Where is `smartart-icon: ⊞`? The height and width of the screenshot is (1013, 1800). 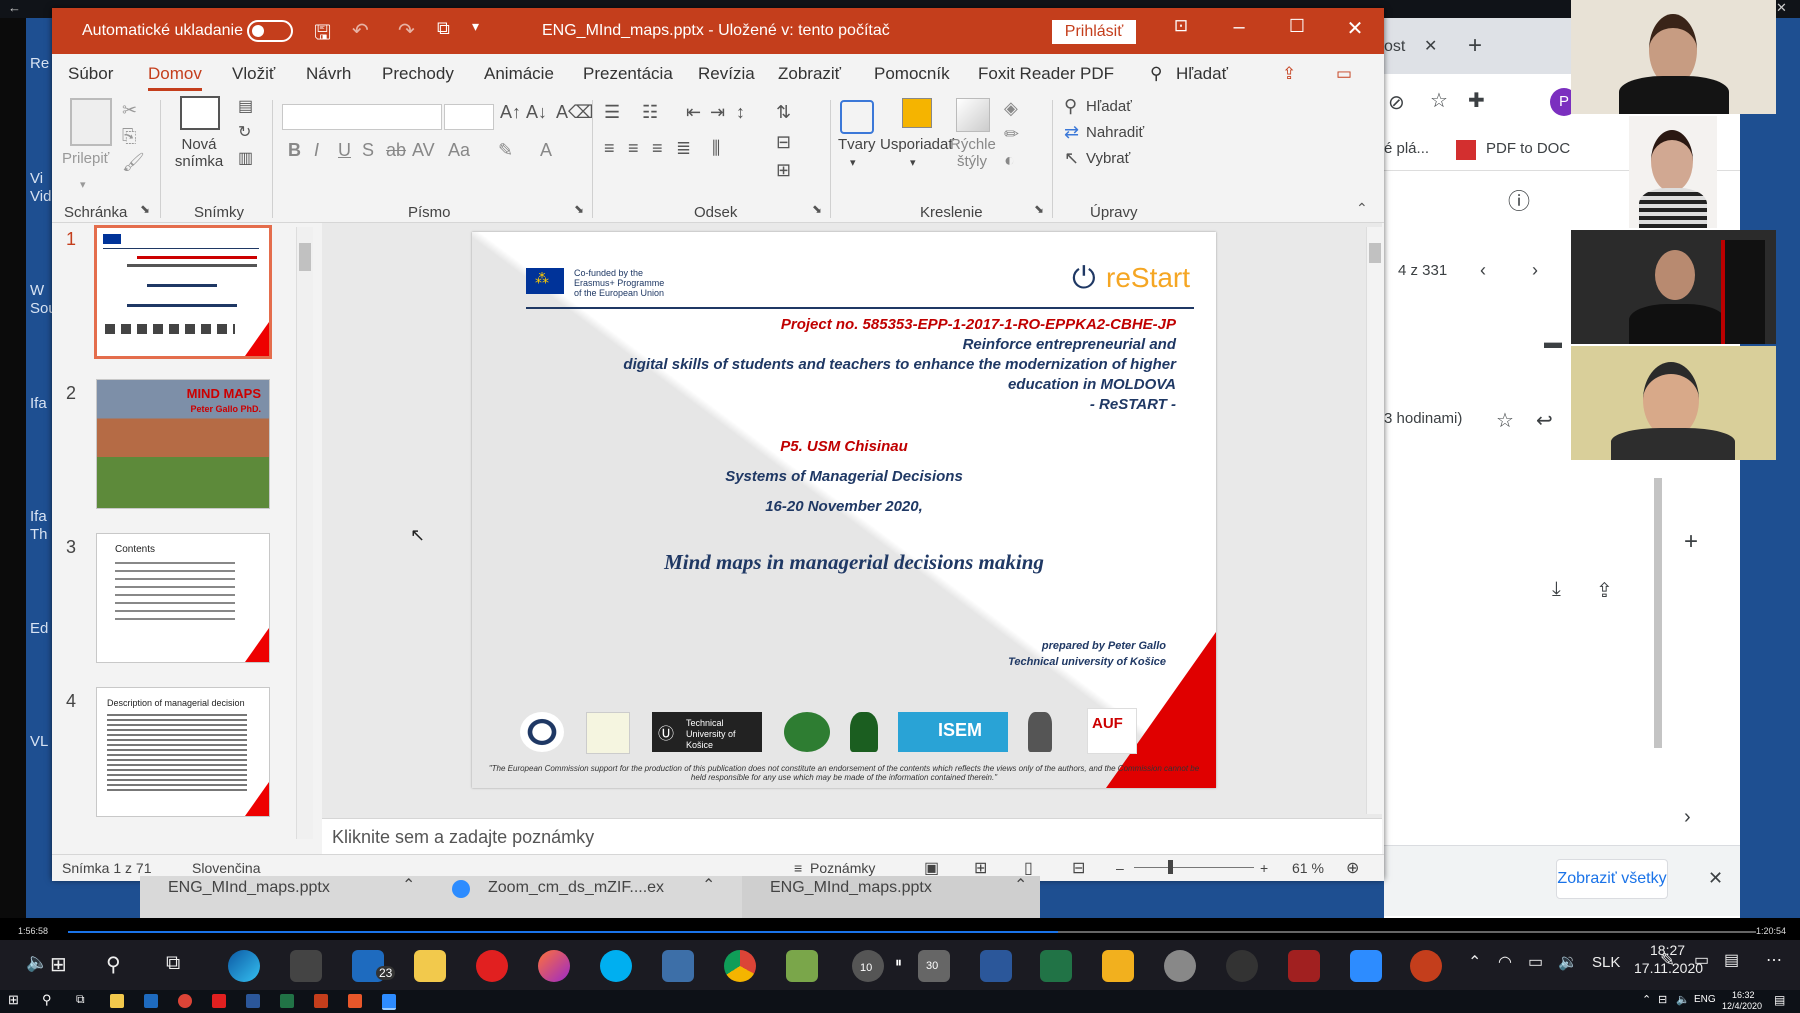
smartart-icon: ⊞ is located at coordinates (783, 170).